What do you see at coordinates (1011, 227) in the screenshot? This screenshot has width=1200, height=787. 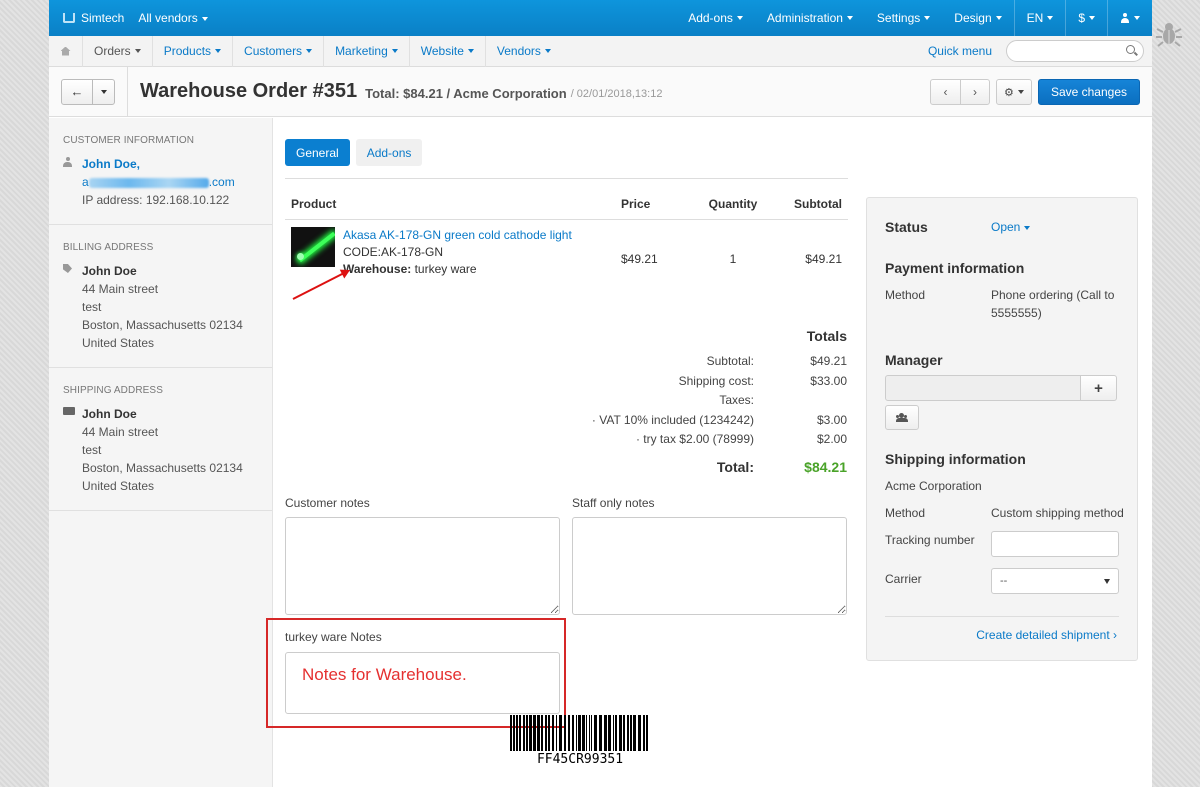 I see `status-dropdown: Open` at bounding box center [1011, 227].